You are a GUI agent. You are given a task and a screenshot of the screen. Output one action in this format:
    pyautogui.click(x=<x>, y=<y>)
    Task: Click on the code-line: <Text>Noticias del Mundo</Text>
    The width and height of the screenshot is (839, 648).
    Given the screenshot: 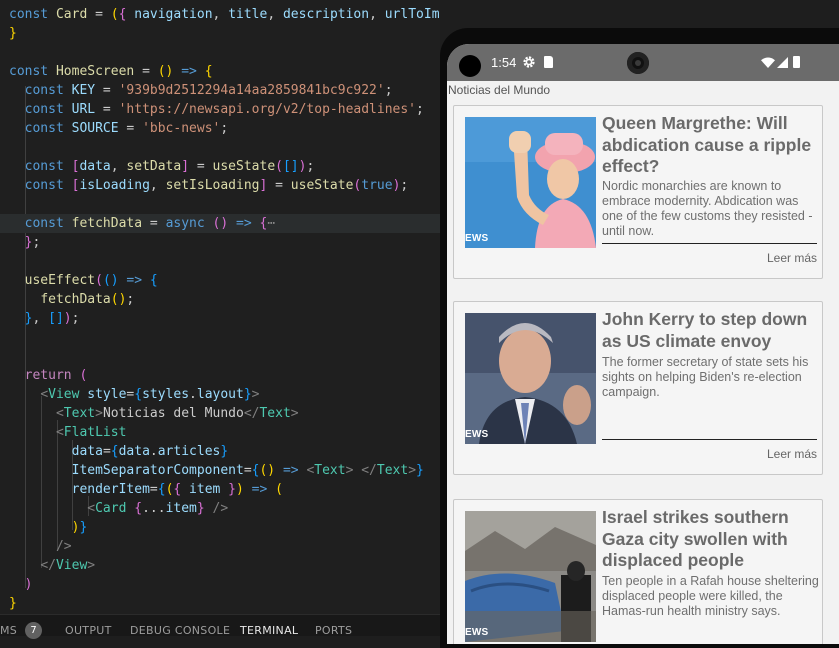 What is the action you would take?
    pyautogui.click(x=220, y=413)
    